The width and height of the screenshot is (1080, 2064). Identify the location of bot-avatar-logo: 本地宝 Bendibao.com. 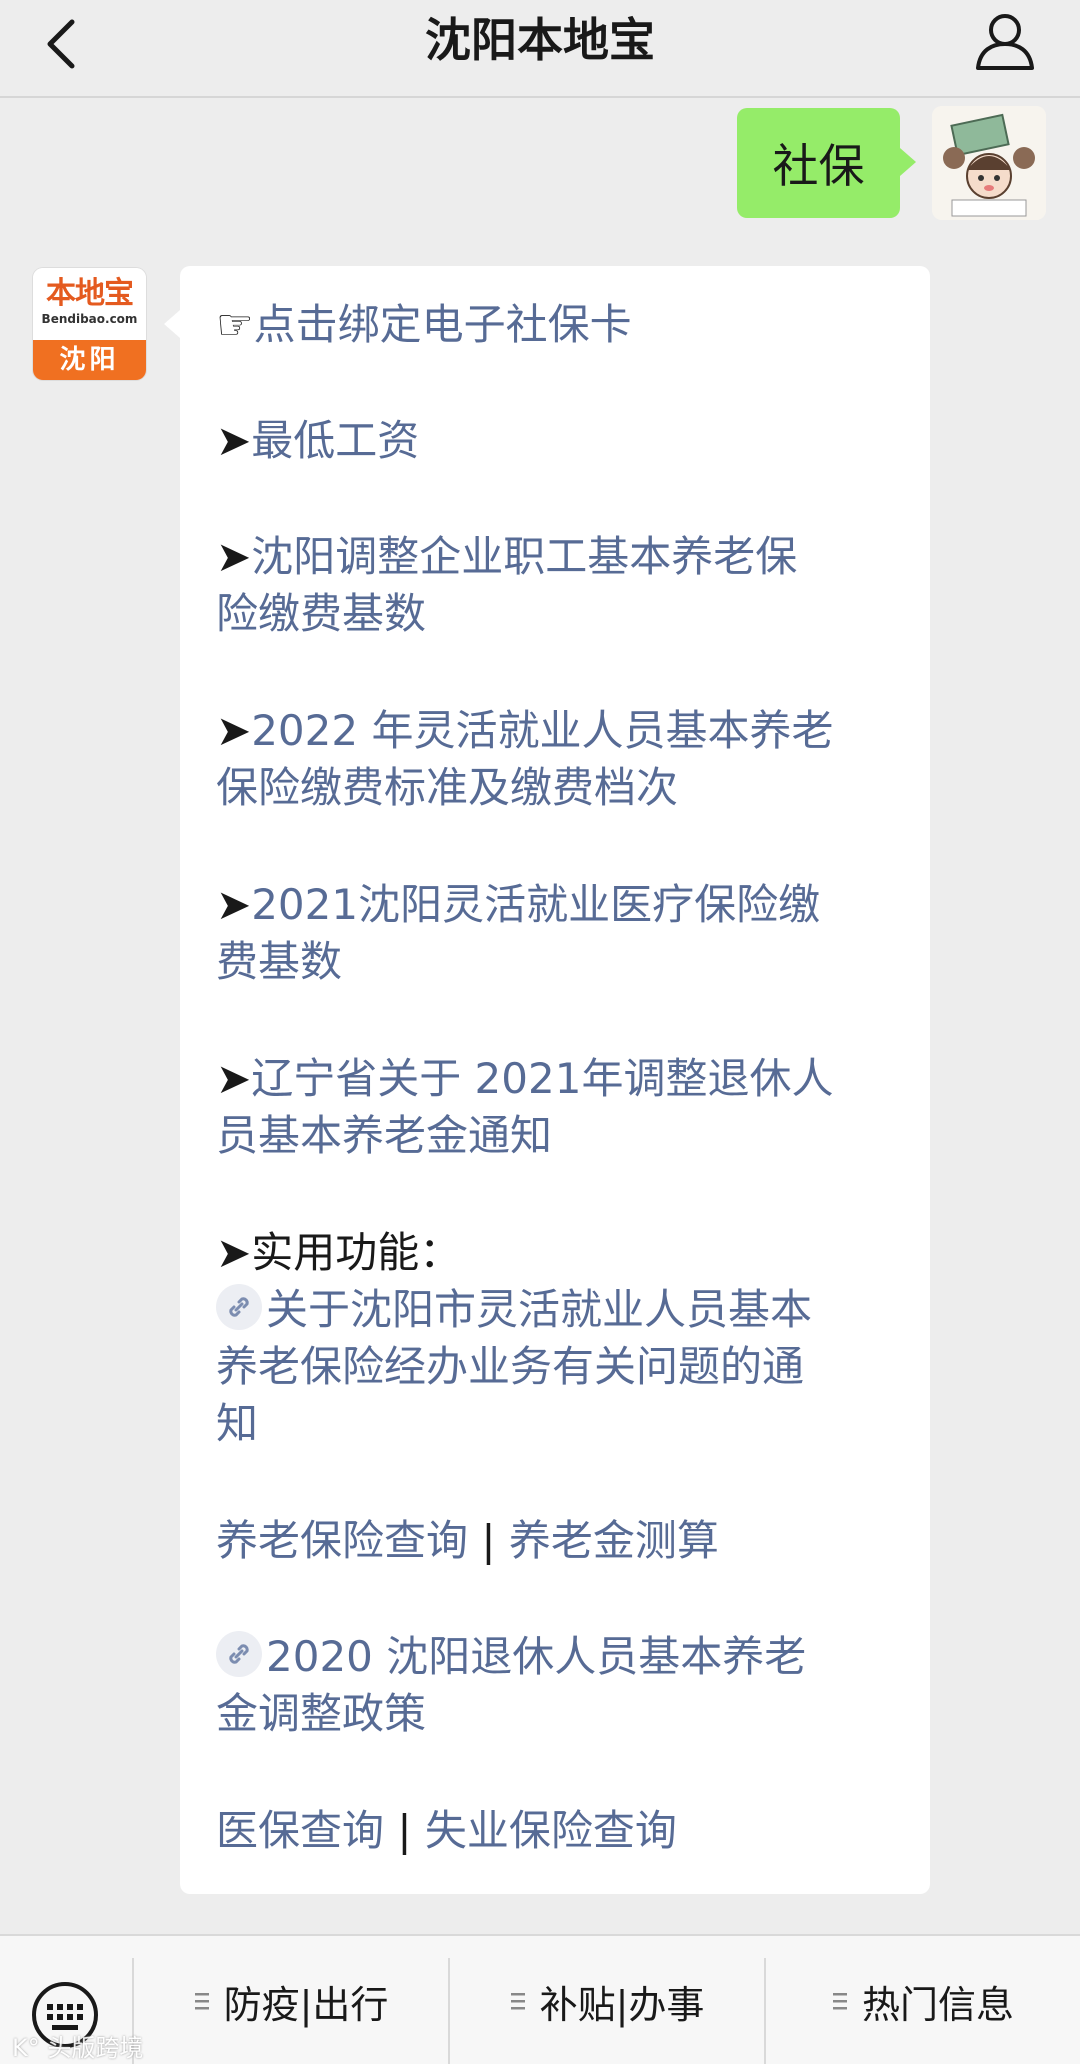
(89, 304).